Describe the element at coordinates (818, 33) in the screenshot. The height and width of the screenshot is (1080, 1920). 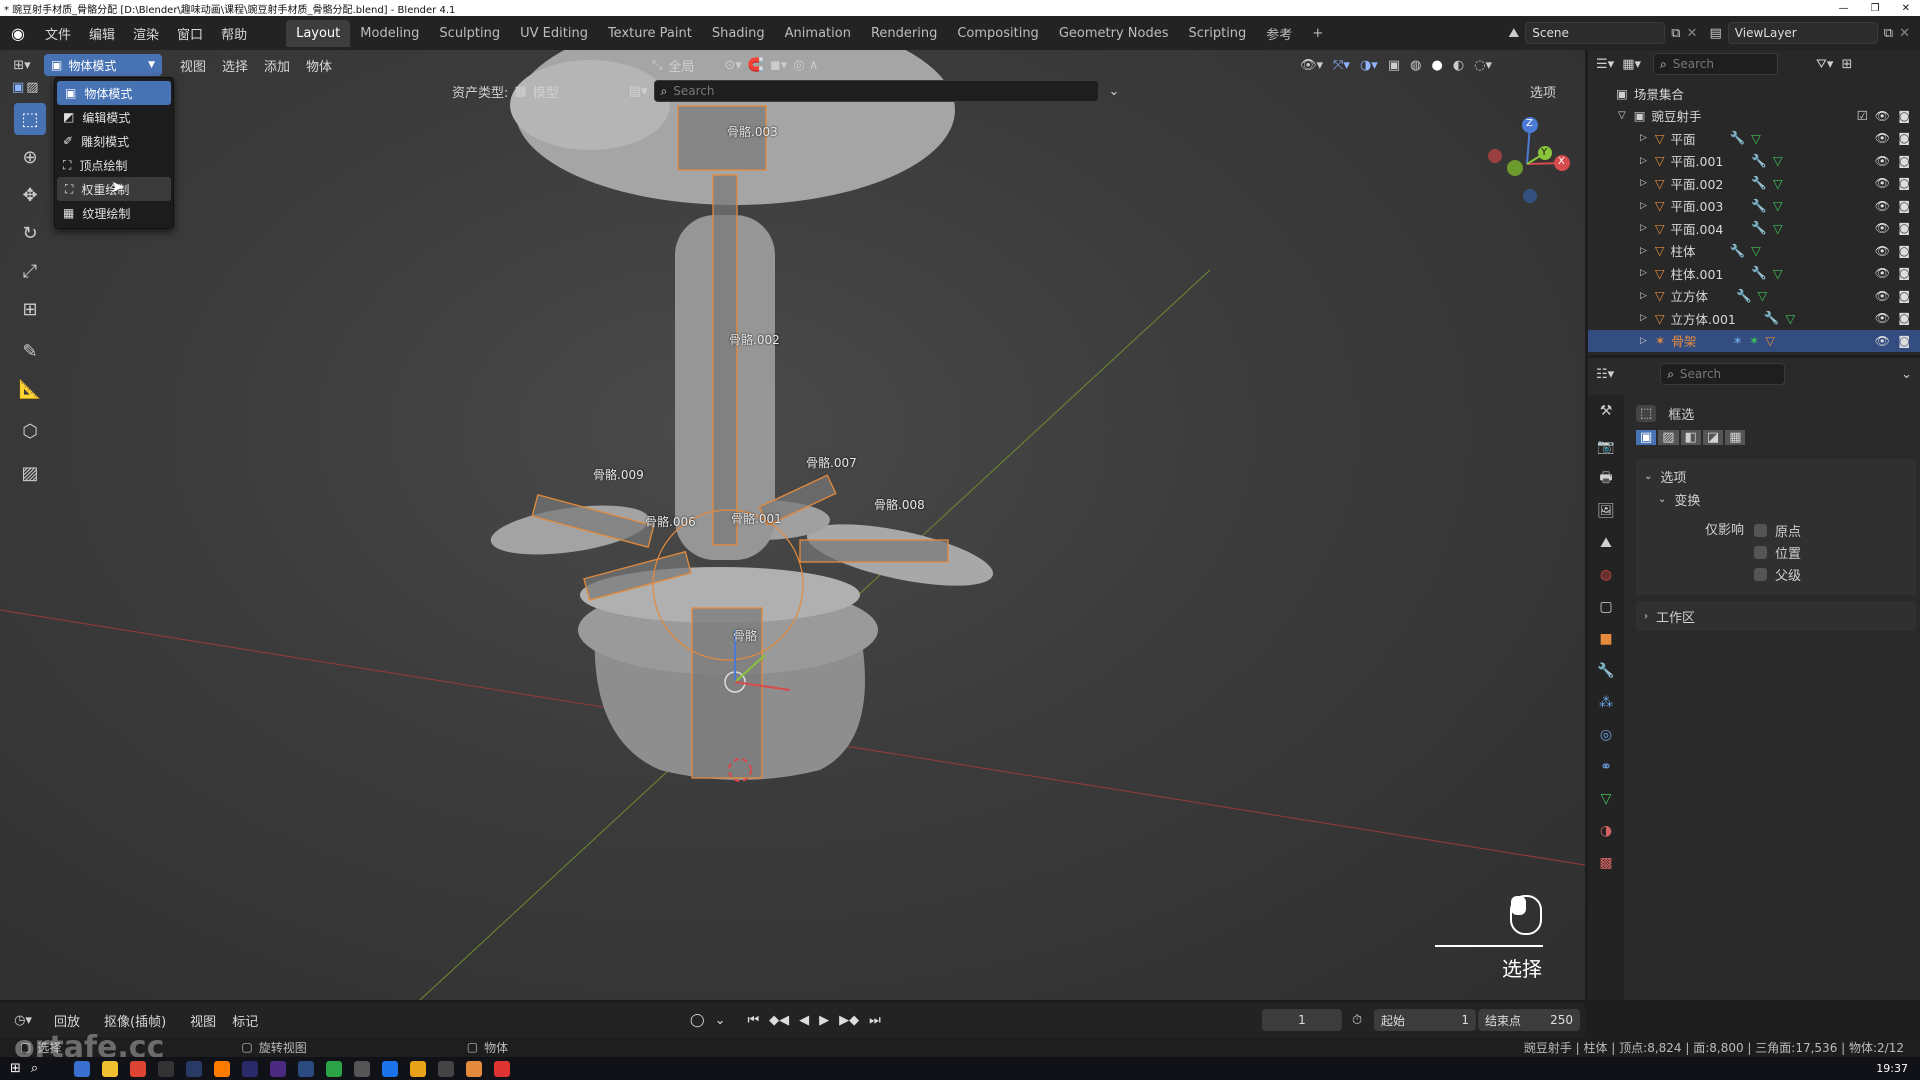
I see `tab-animation: Animation` at that location.